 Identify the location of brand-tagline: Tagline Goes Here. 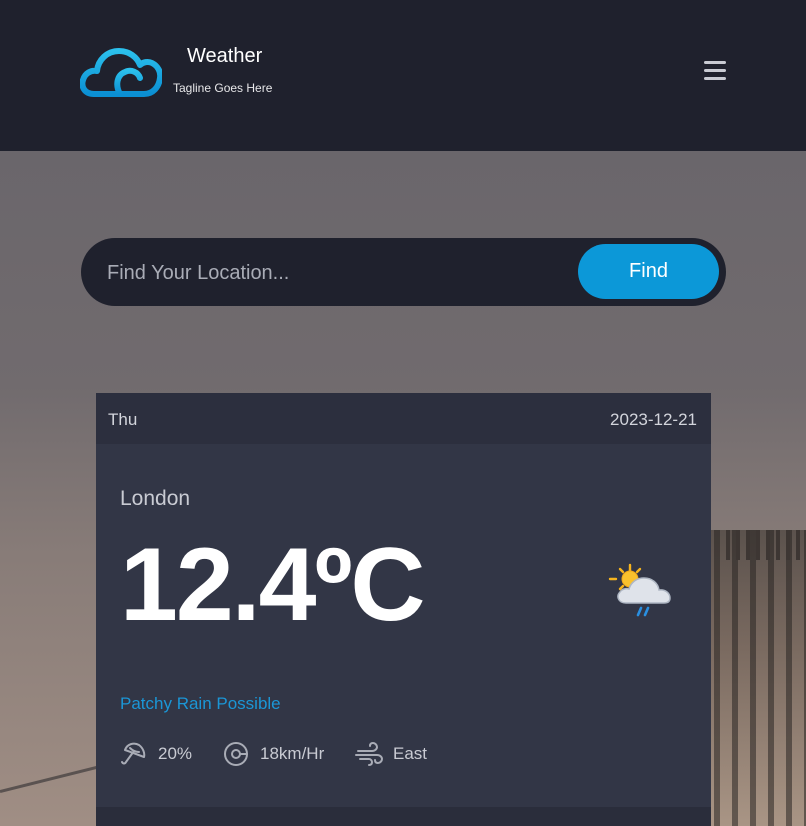
(223, 88).